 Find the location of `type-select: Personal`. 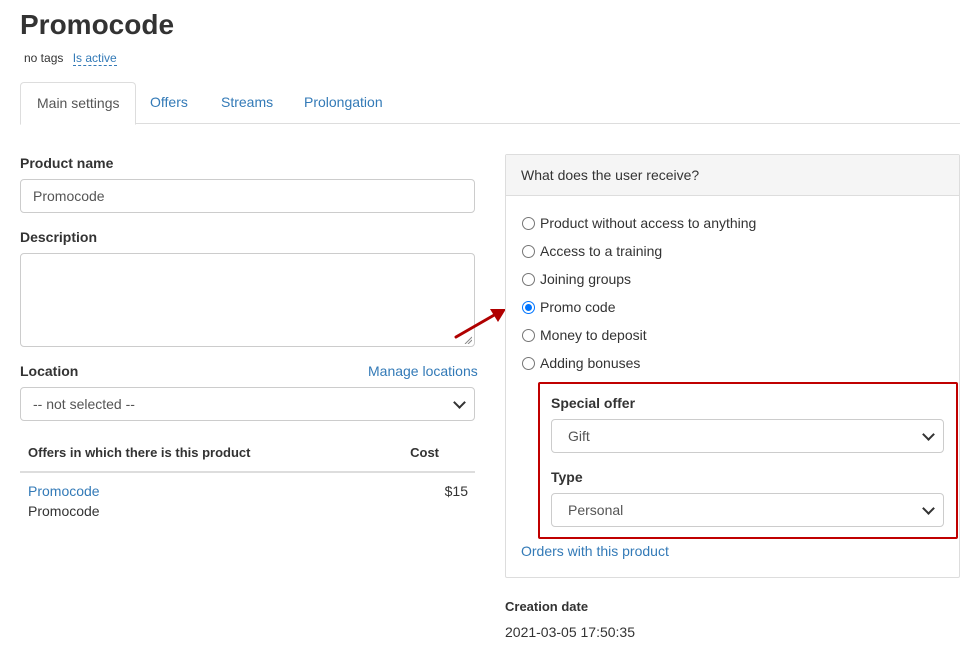

type-select: Personal is located at coordinates (747, 510).